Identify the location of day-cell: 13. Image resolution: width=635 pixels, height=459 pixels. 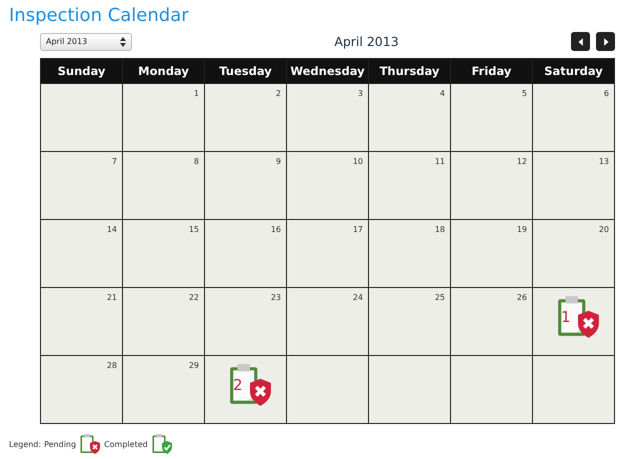
(573, 185).